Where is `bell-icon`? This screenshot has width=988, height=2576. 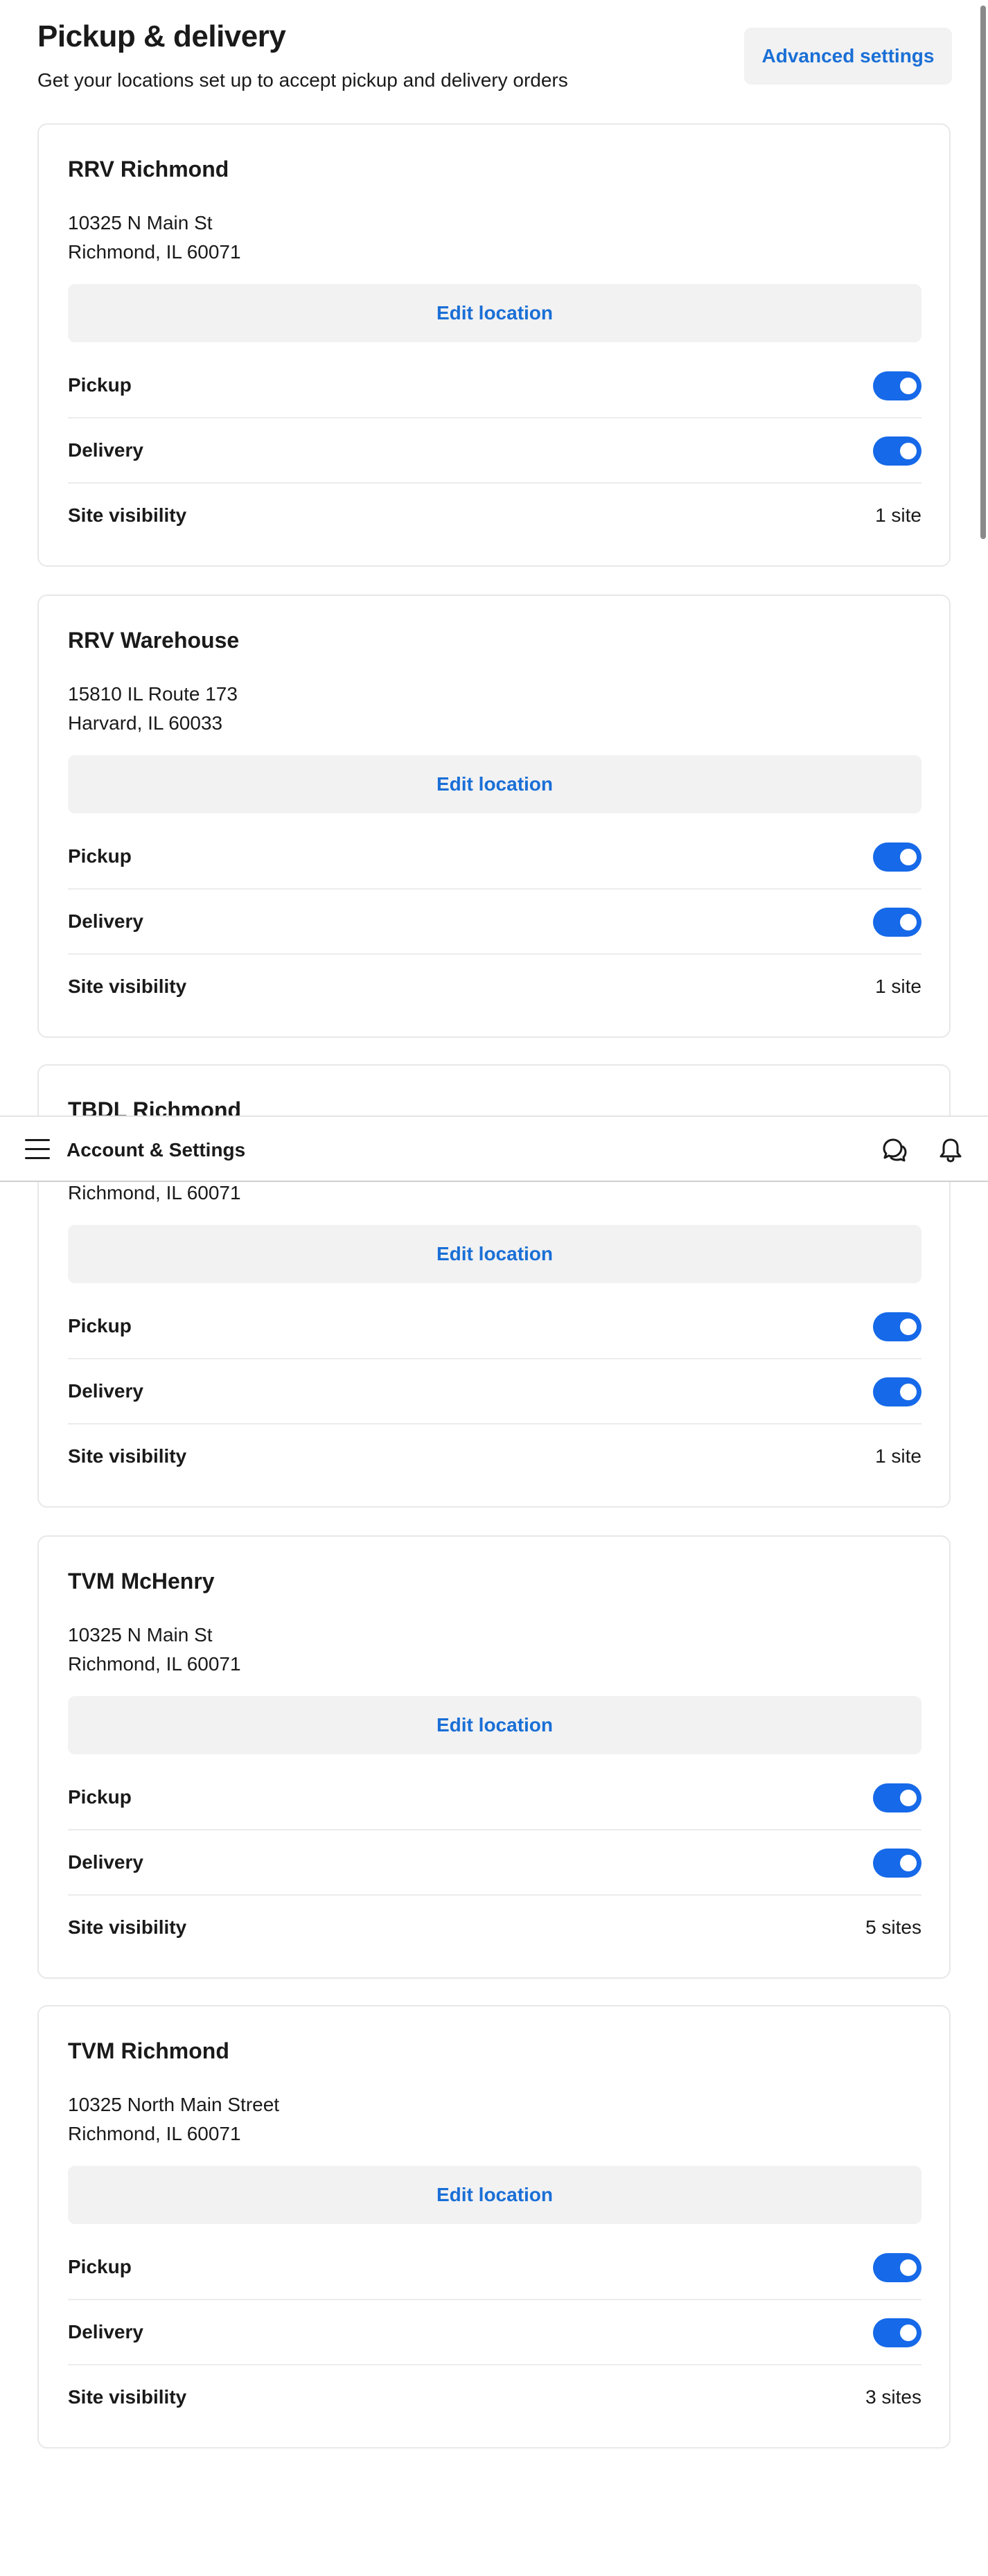 bell-icon is located at coordinates (950, 1150).